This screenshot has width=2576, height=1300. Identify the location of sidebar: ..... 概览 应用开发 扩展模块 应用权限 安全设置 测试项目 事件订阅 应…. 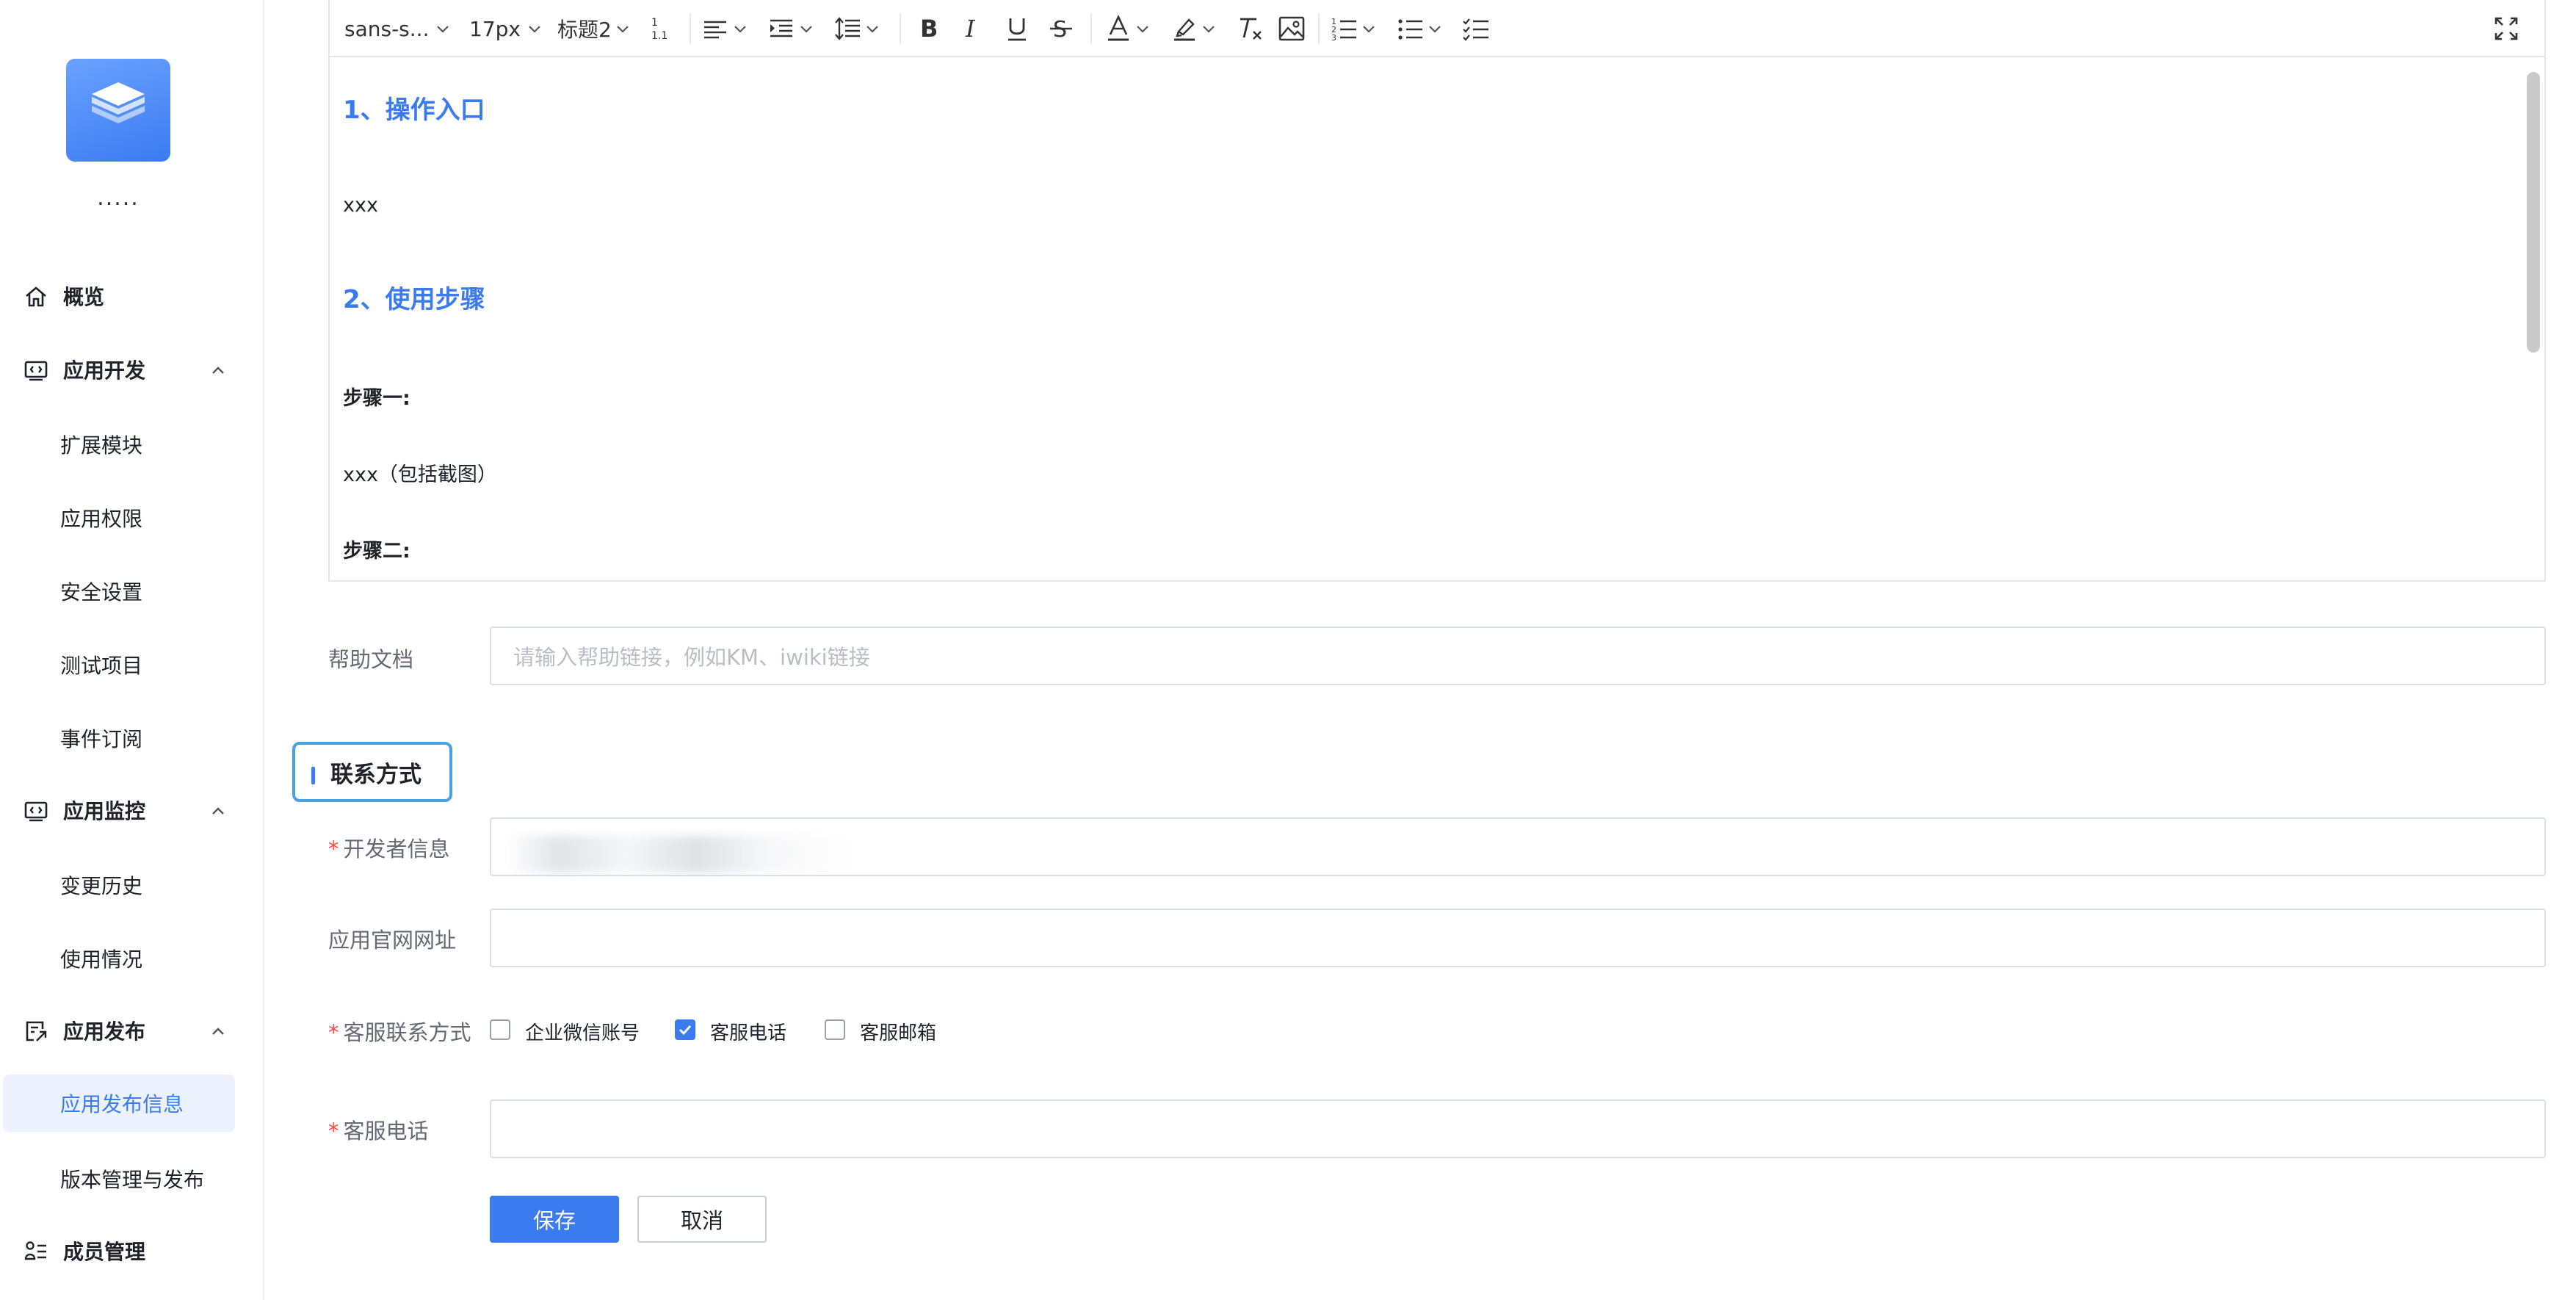
(132, 650).